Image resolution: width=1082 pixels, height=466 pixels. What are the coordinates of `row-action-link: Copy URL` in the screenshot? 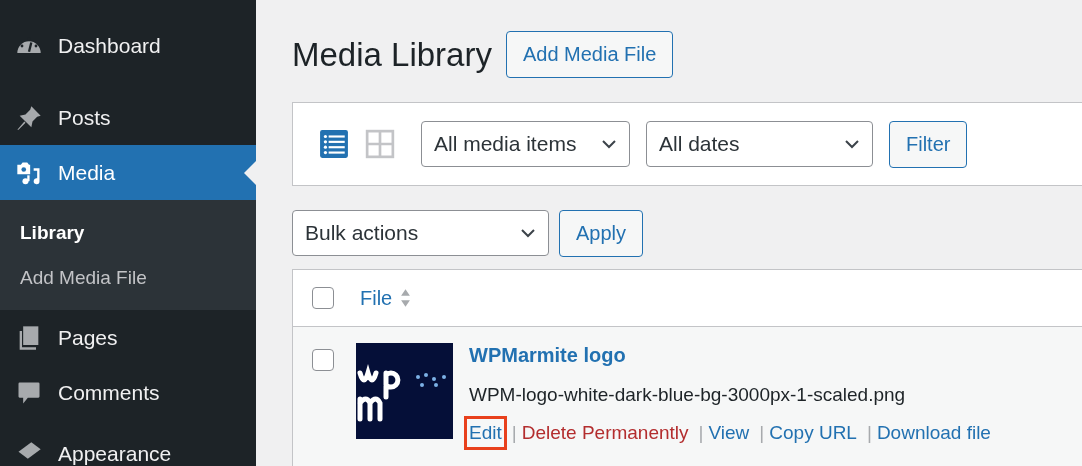 It's located at (813, 433).